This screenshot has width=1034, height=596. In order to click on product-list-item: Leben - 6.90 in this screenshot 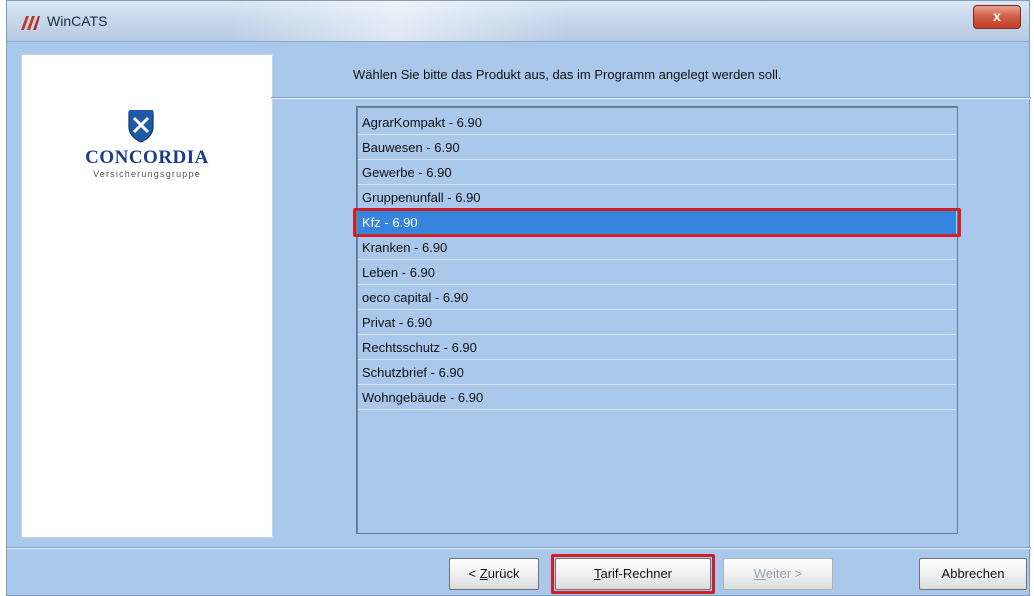, I will do `click(657, 273)`.